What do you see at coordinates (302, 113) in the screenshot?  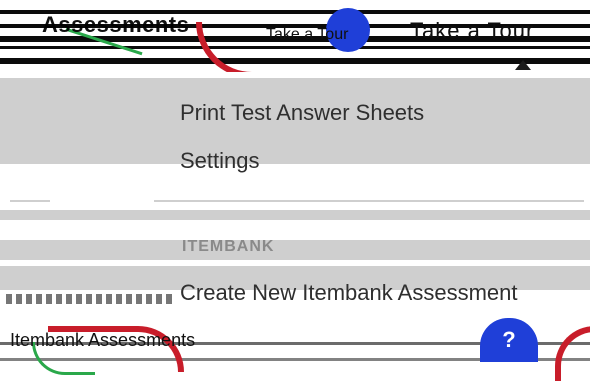 I see `menu-item-print-test-answer-sheets: Print Test Answer Sheets` at bounding box center [302, 113].